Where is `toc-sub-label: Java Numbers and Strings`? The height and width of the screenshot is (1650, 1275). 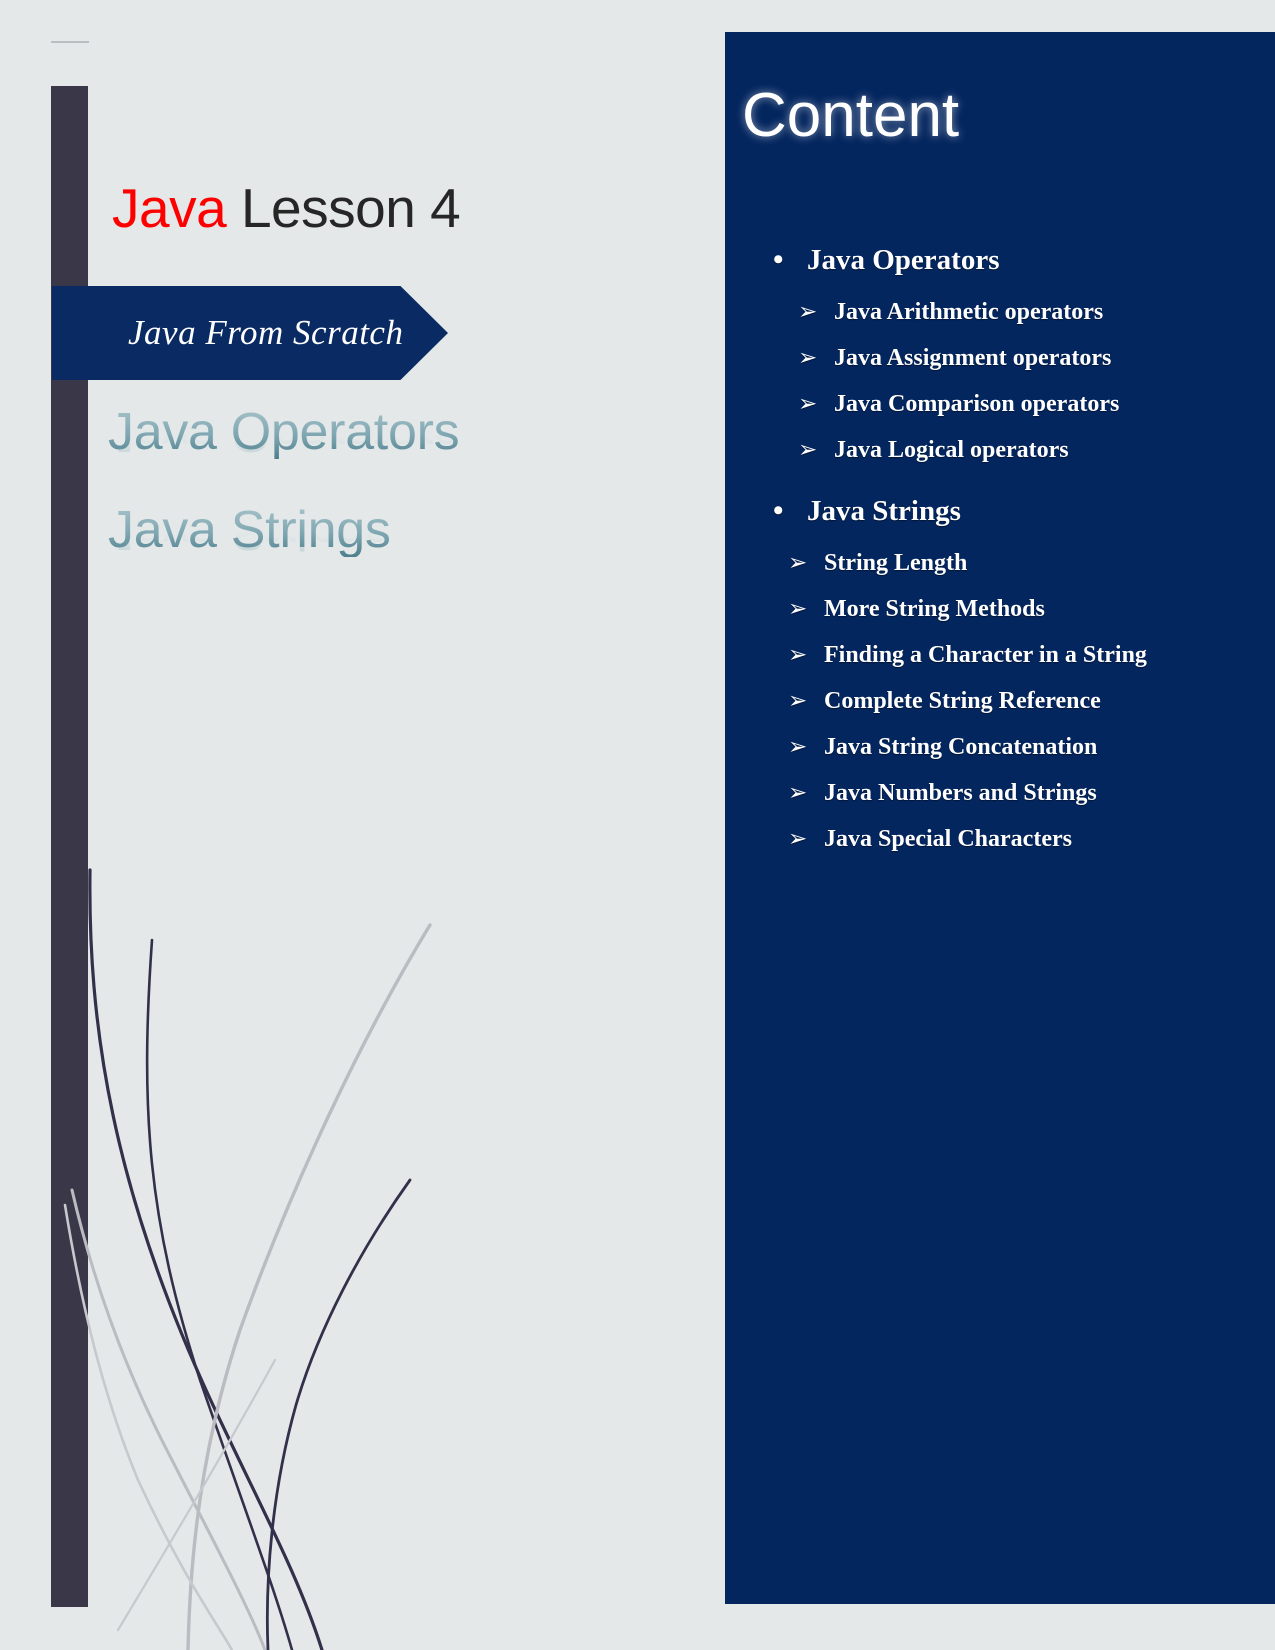 toc-sub-label: Java Numbers and Strings is located at coordinates (960, 793).